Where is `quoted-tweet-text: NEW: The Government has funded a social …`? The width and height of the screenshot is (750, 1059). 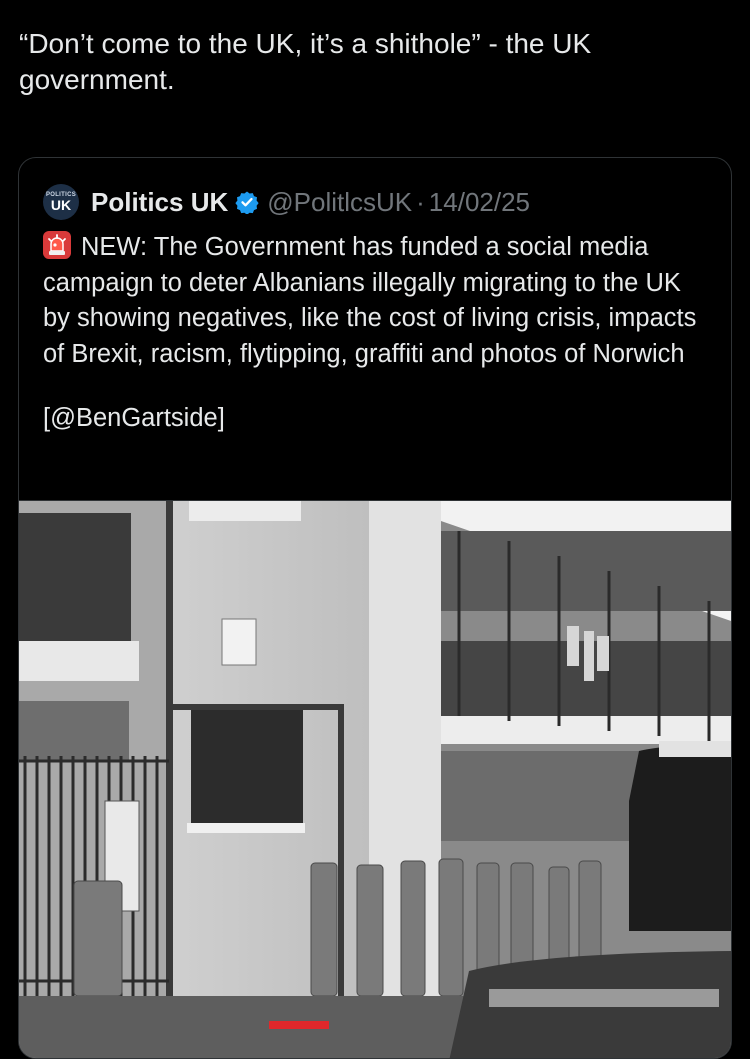
quoted-tweet-text: NEW: The Government has funded a social … is located at coordinates (370, 301).